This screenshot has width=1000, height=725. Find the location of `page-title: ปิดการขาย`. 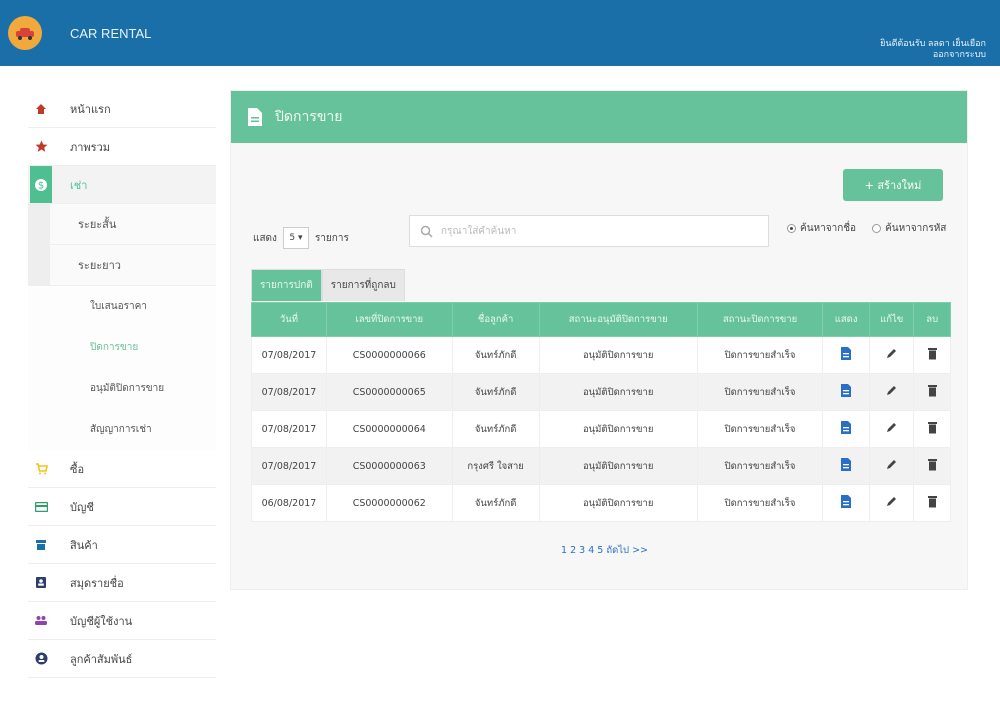

page-title: ปิดการขาย is located at coordinates (309, 116).